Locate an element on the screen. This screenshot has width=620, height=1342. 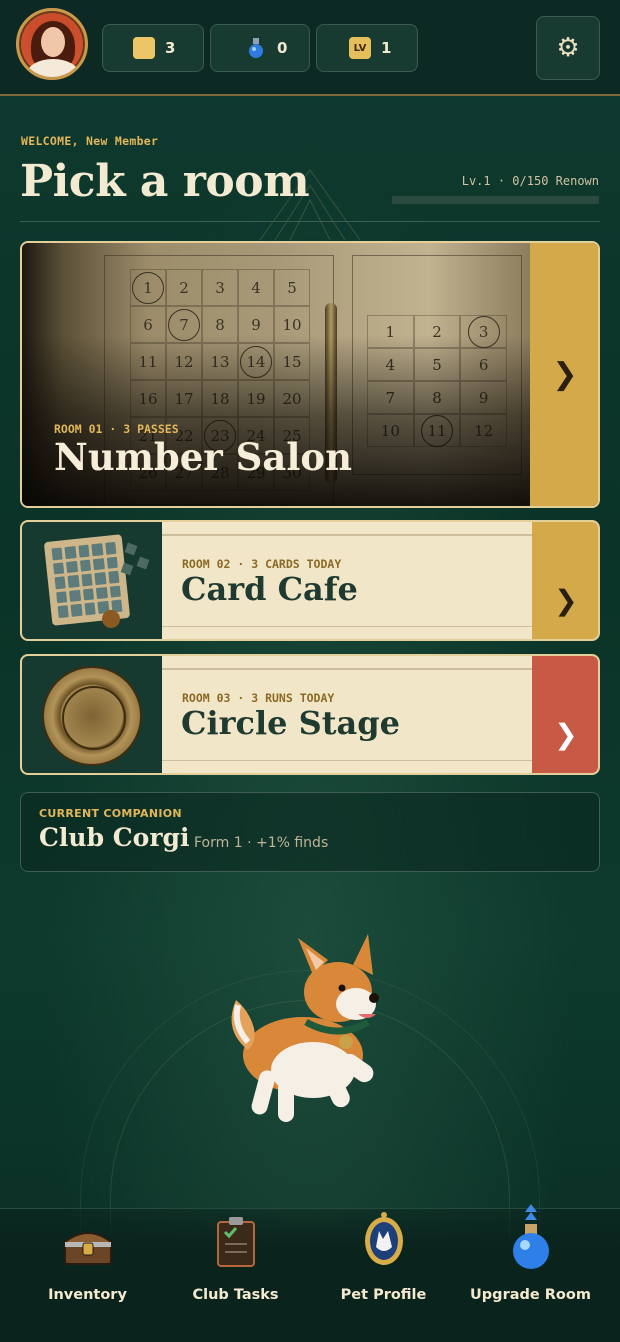
potion-flask-icon is located at coordinates (531, 1237).